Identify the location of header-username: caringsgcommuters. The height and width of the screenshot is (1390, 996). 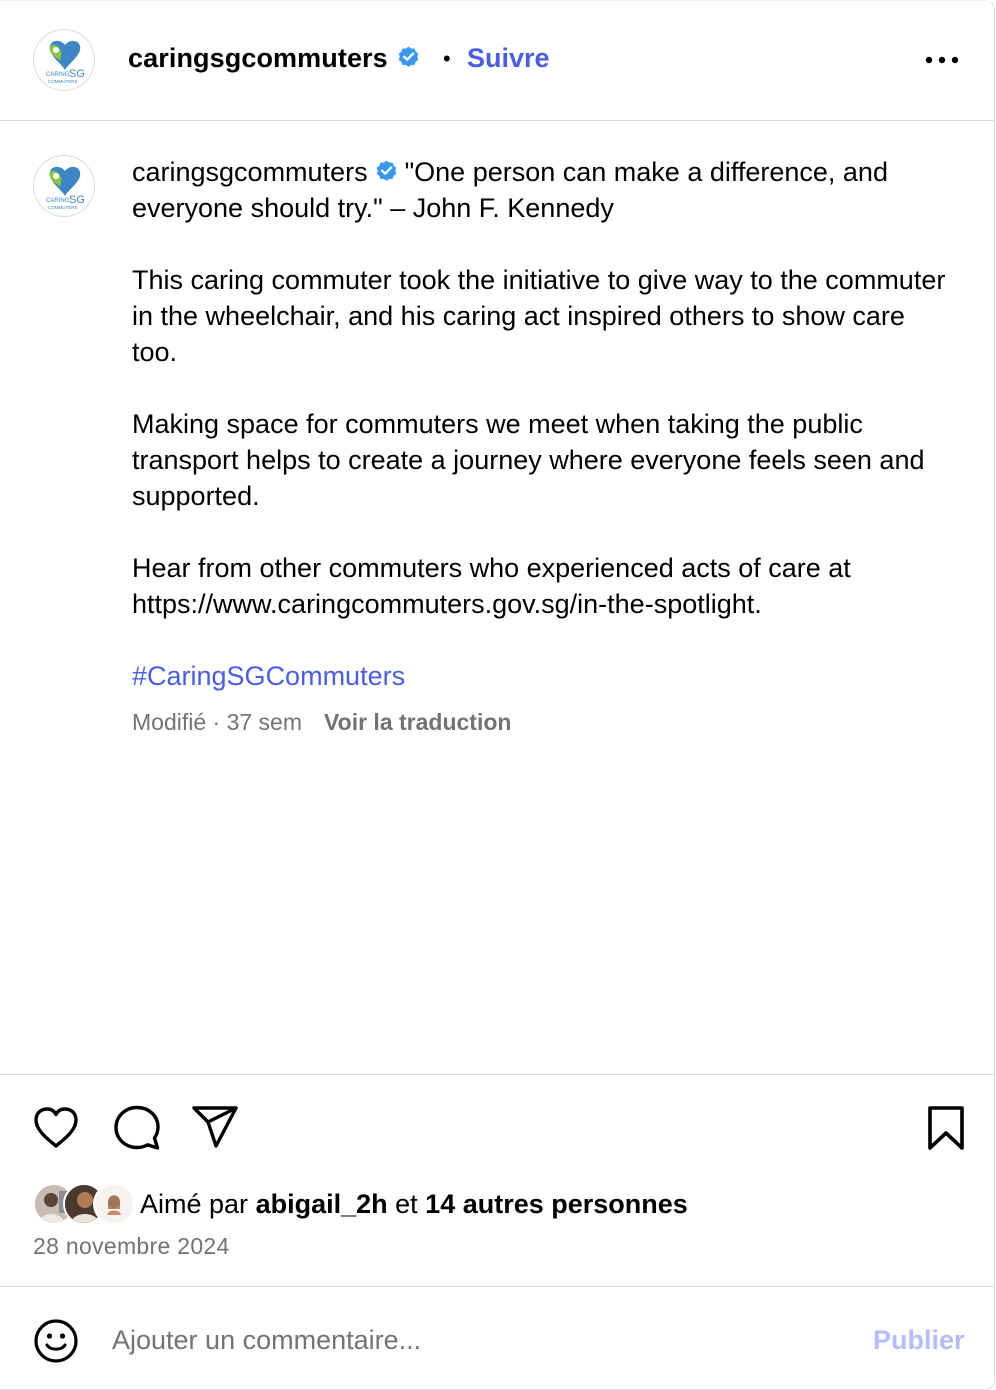
(258, 58).